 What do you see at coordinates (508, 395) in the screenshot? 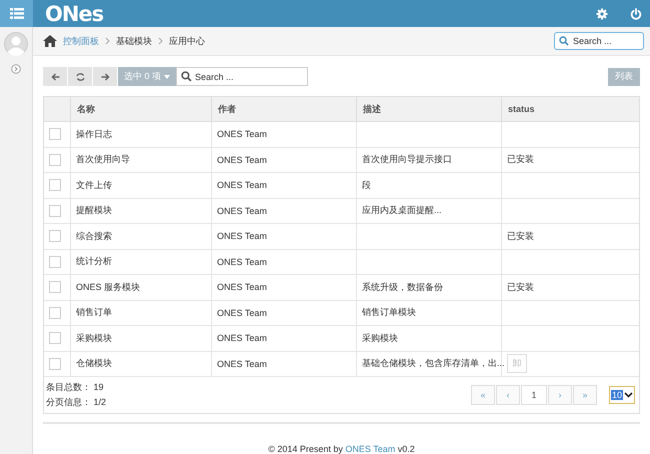
I see `previous-page-button: ‹` at bounding box center [508, 395].